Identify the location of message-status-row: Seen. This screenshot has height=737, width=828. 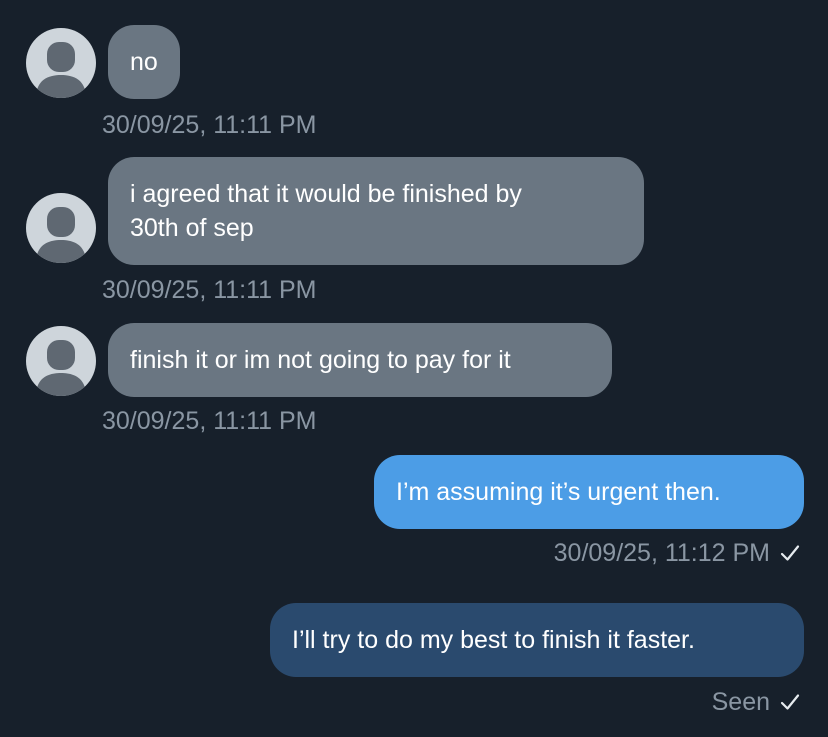
(756, 702).